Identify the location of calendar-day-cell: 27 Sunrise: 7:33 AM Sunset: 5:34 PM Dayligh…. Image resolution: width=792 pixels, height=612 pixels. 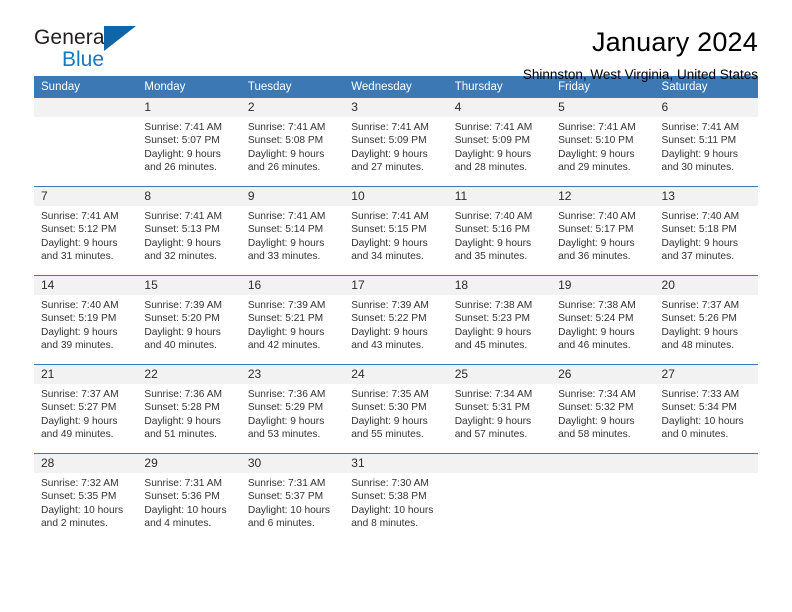
(706, 409).